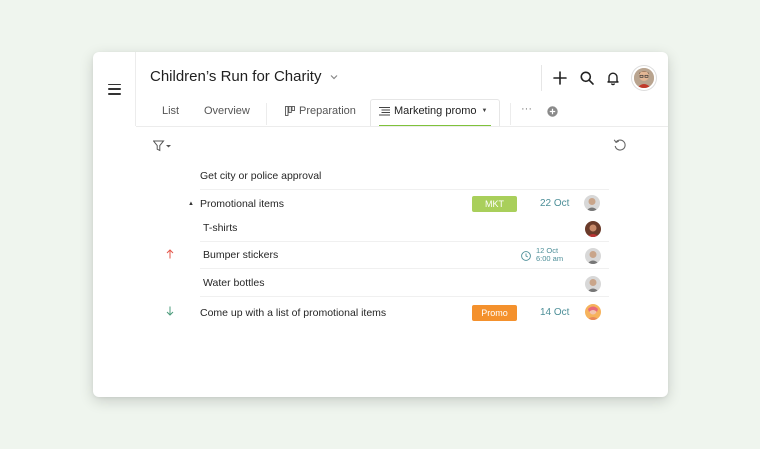 Image resolution: width=760 pixels, height=449 pixels. Describe the element at coordinates (560, 78) in the screenshot. I see `plus-icon` at that location.